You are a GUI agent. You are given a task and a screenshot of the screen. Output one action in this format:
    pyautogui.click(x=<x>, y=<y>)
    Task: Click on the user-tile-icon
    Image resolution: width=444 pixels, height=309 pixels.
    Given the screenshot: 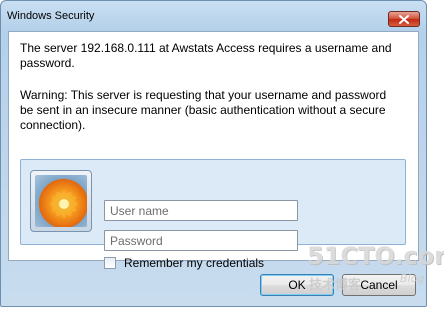 What is the action you would take?
    pyautogui.click(x=61, y=201)
    